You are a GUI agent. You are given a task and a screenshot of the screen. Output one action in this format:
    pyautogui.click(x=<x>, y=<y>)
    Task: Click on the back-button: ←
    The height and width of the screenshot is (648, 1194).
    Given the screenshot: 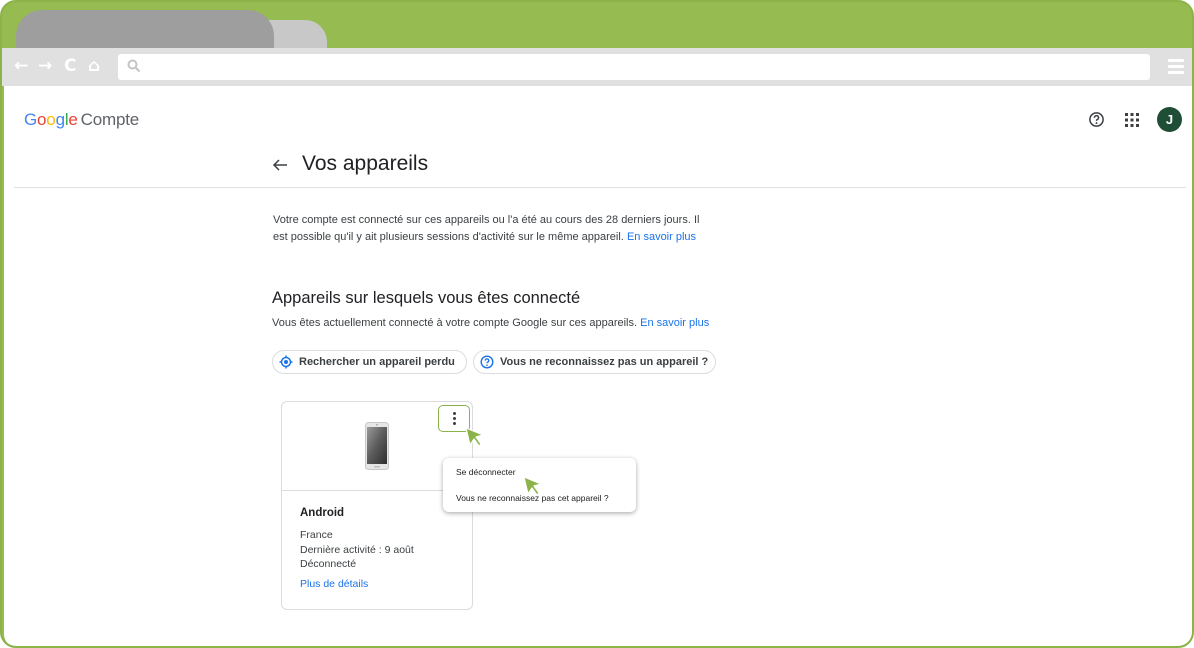 What is the action you would take?
    pyautogui.click(x=21, y=66)
    